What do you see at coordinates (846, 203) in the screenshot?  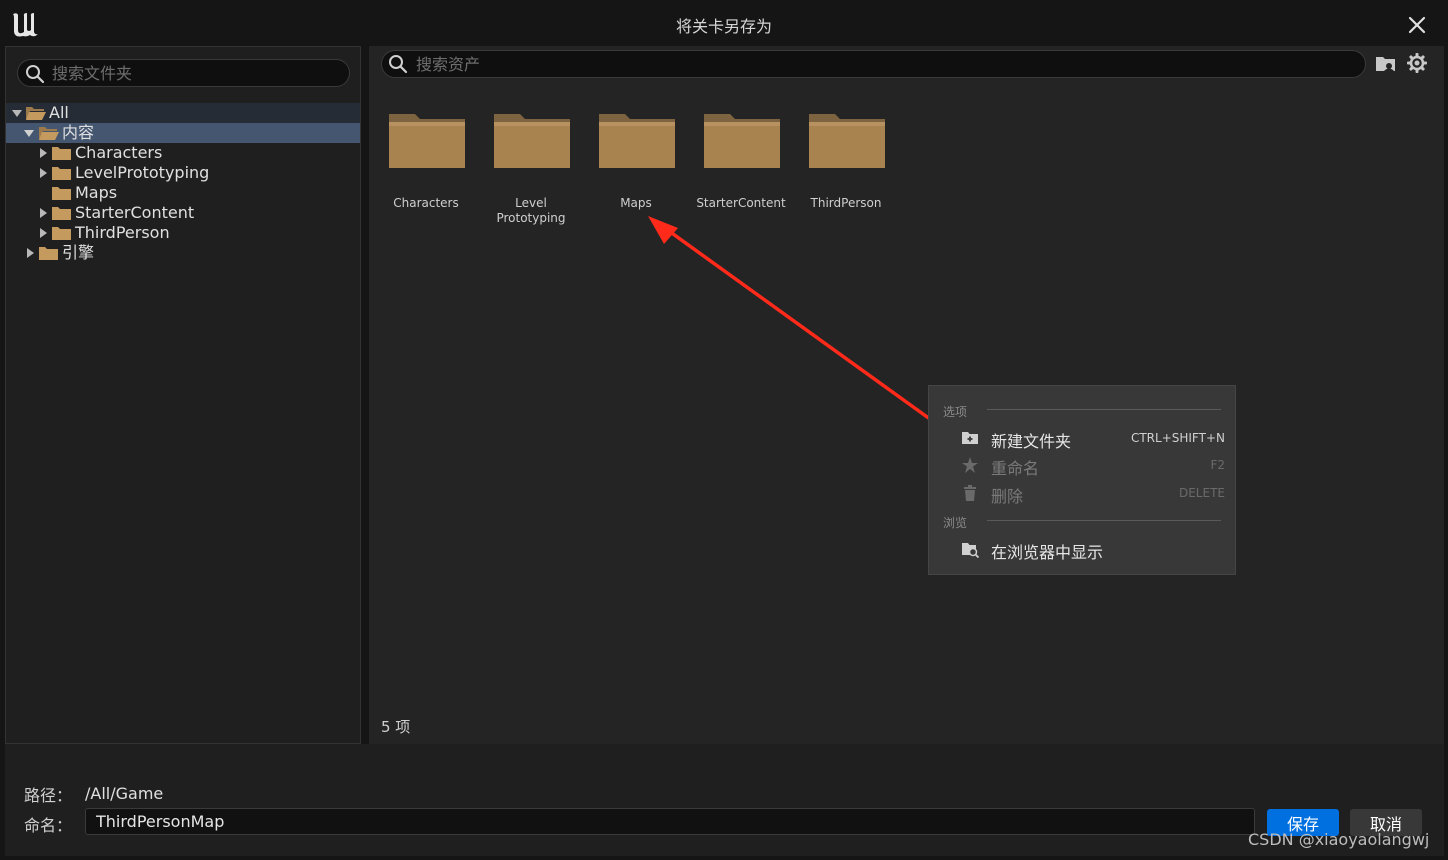 I see `folder-tile-label: ThirdPerson` at bounding box center [846, 203].